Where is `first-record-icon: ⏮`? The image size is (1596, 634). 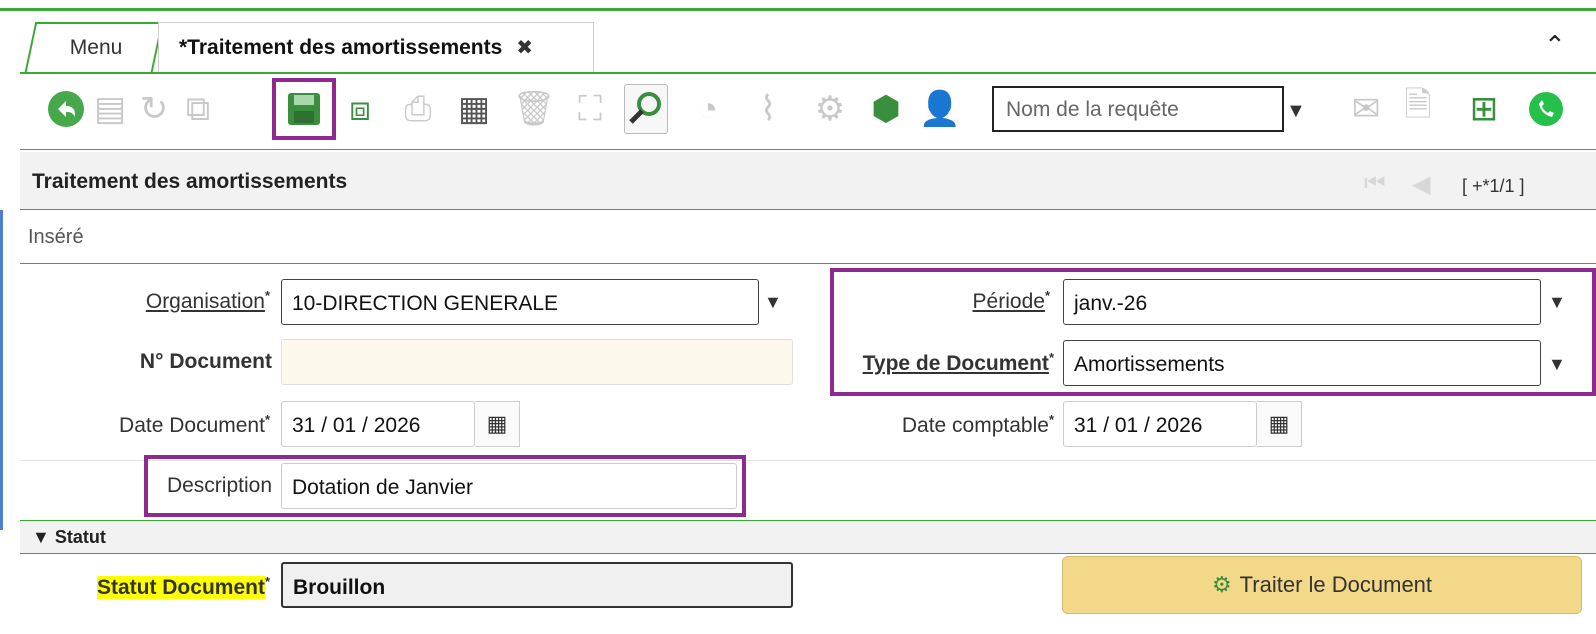
first-record-icon: ⏮ is located at coordinates (1375, 184).